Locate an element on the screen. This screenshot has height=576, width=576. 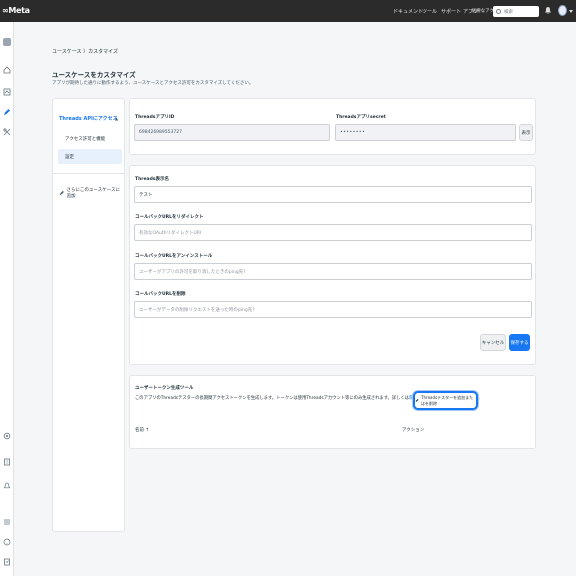
column-header-name: 名前 ↑ is located at coordinates (142, 430).